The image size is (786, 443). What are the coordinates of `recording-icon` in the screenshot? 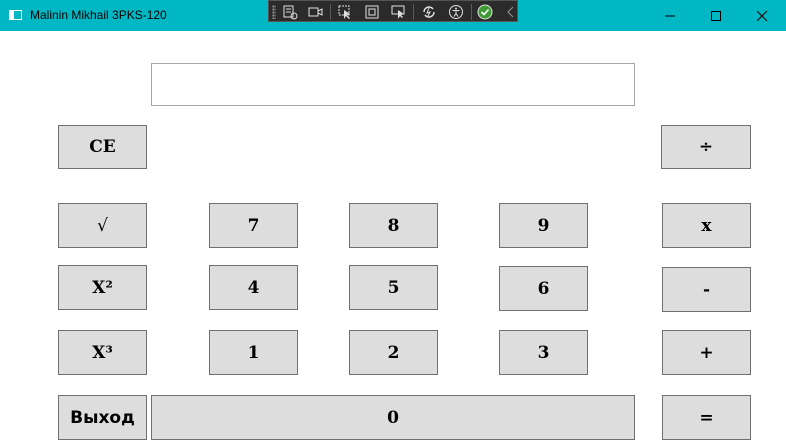 It's located at (315, 12).